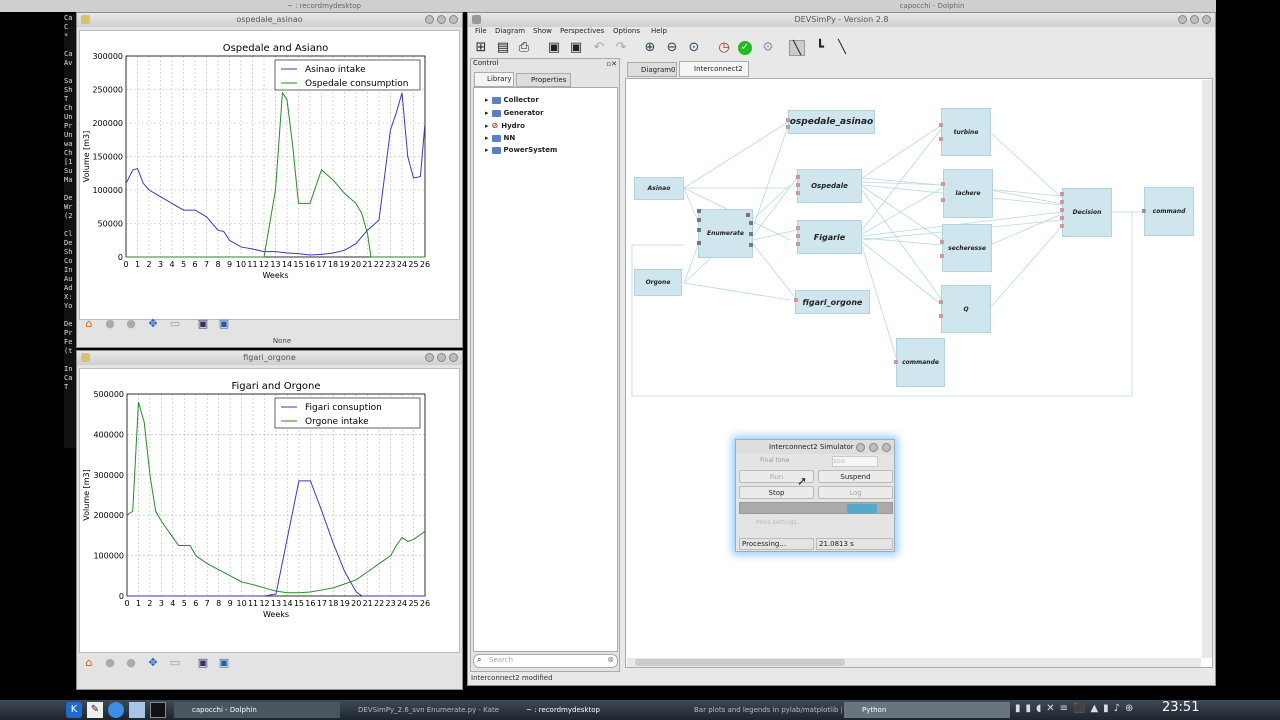  I want to click on file-manager-icon, so click(137, 710).